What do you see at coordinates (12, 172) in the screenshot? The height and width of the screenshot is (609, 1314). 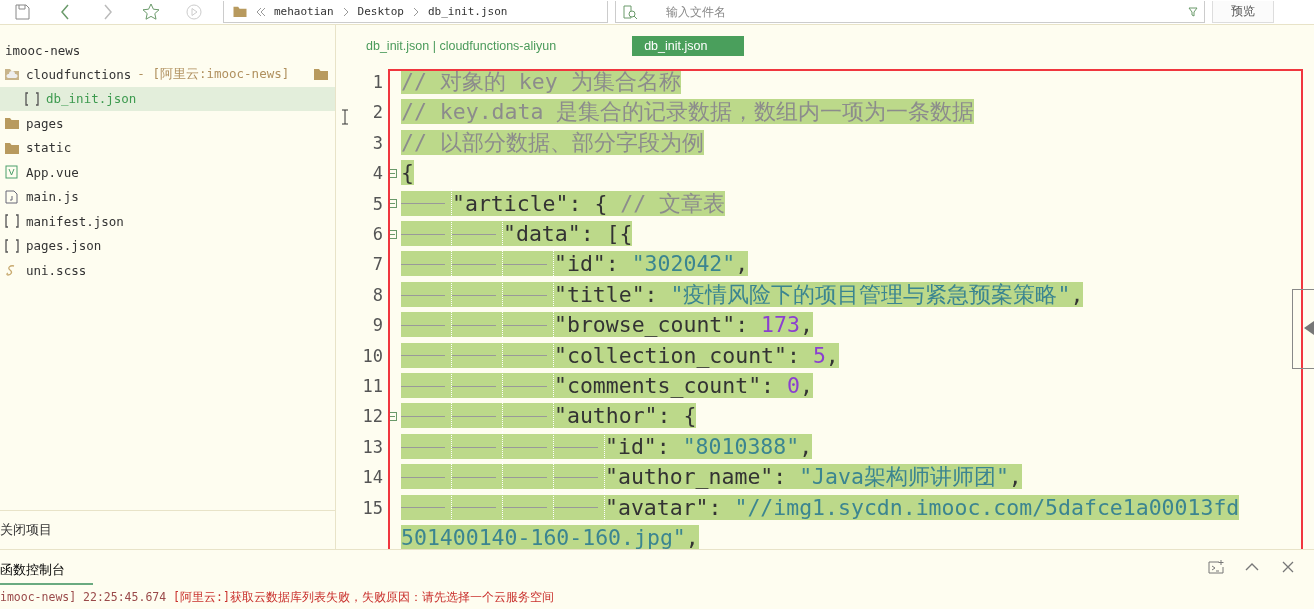 I see `vue-file-icon` at bounding box center [12, 172].